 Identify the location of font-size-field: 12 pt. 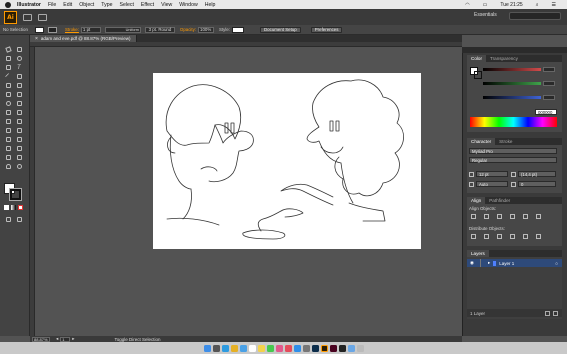
(492, 174).